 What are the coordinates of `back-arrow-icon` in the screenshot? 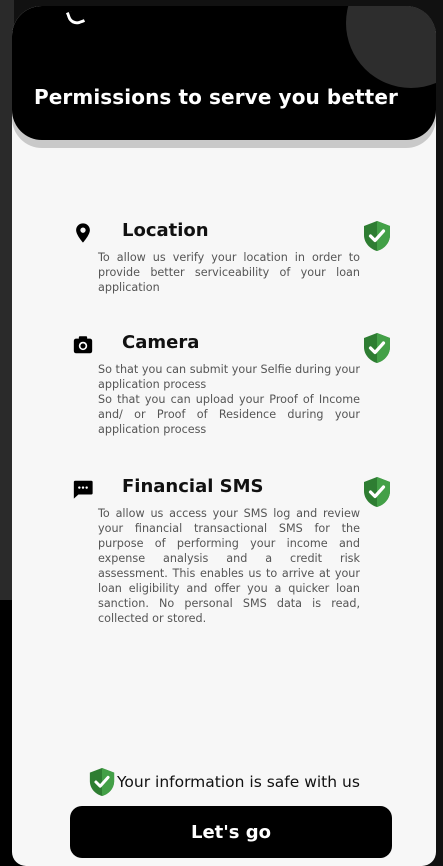 It's located at (75, 17).